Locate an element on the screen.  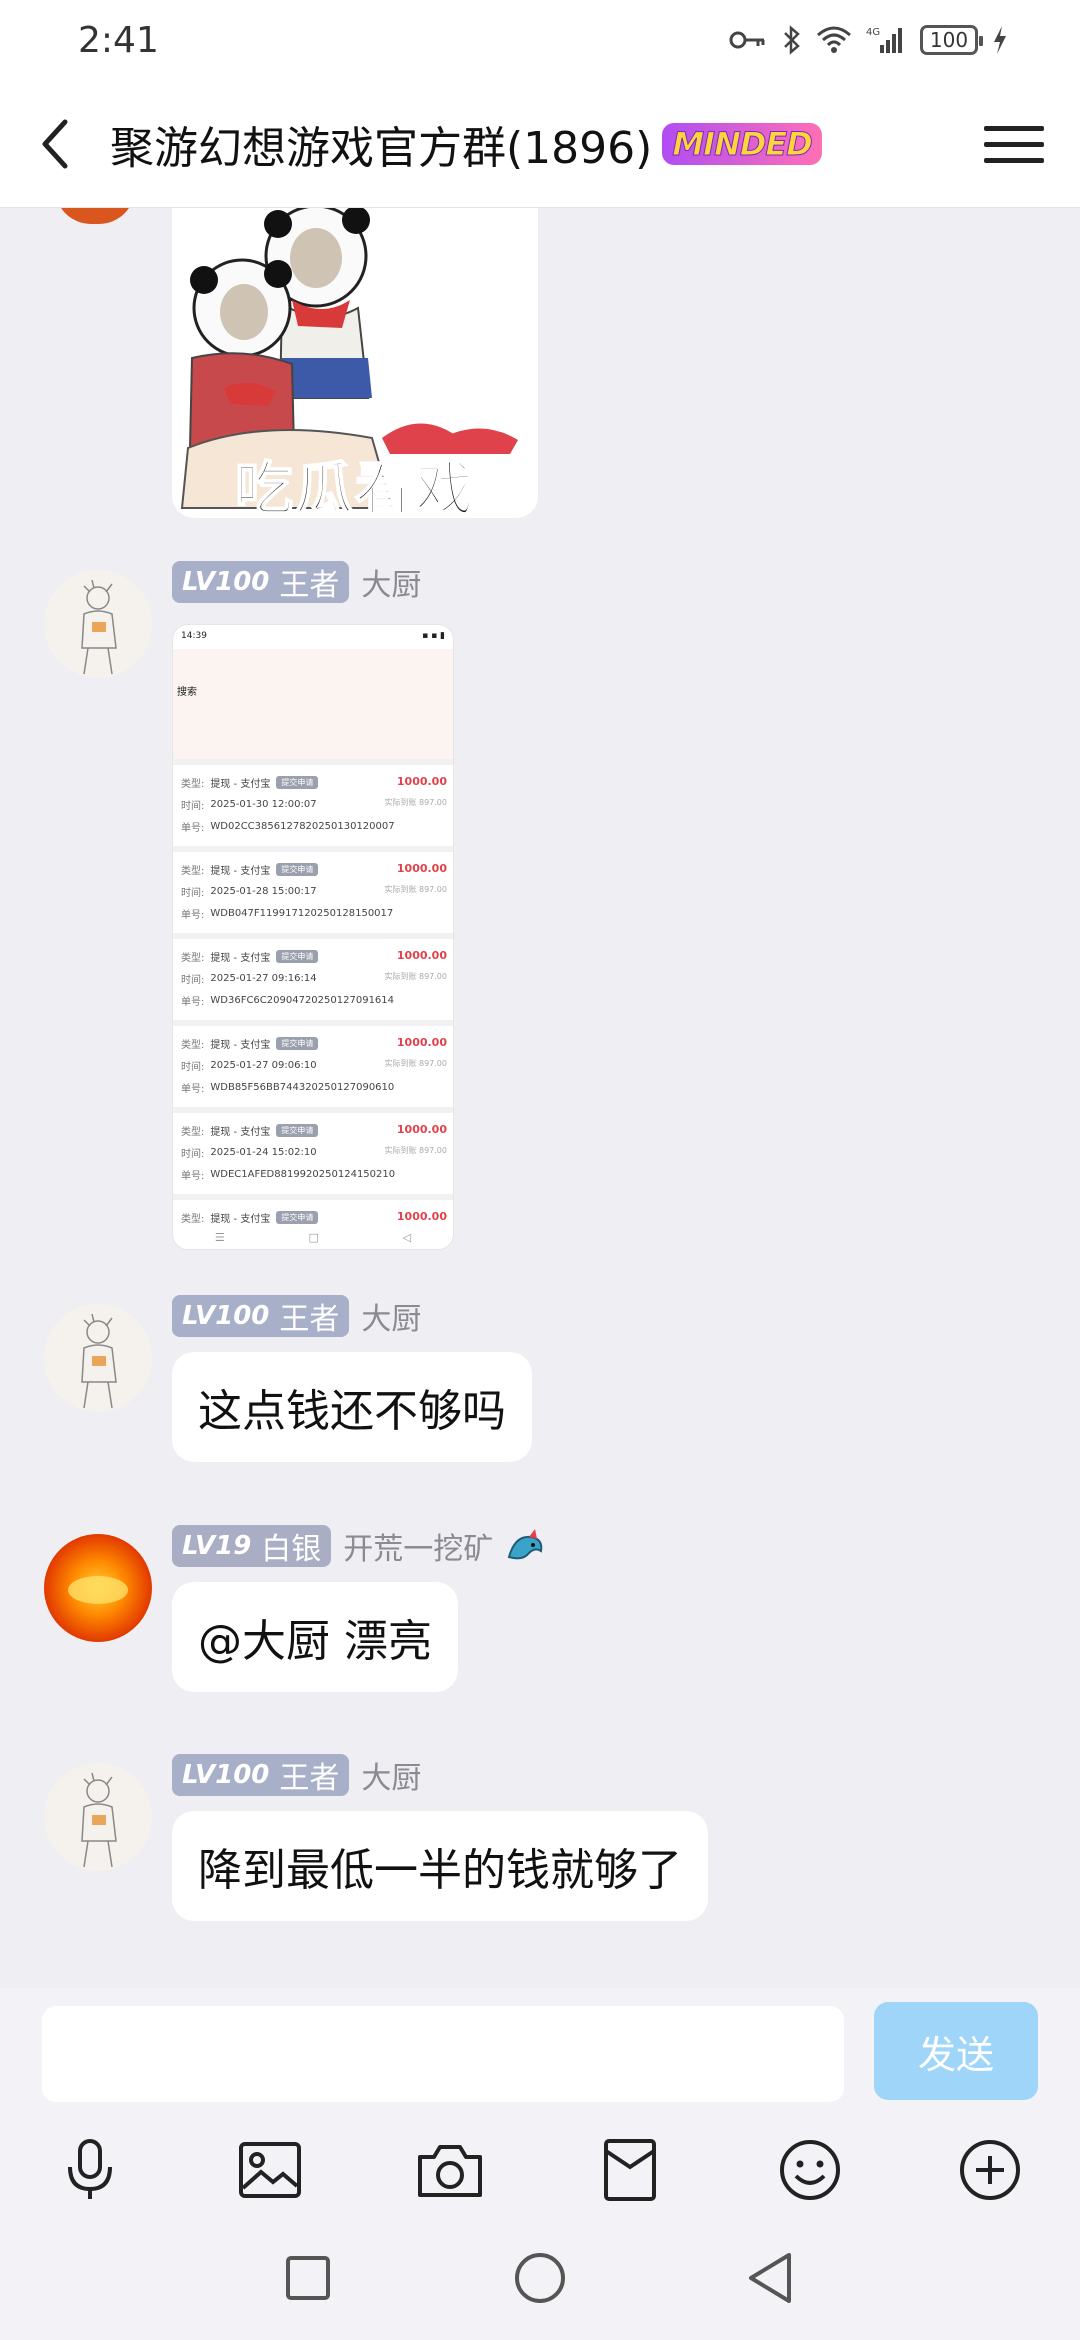
camera-icon is located at coordinates (450, 2171).